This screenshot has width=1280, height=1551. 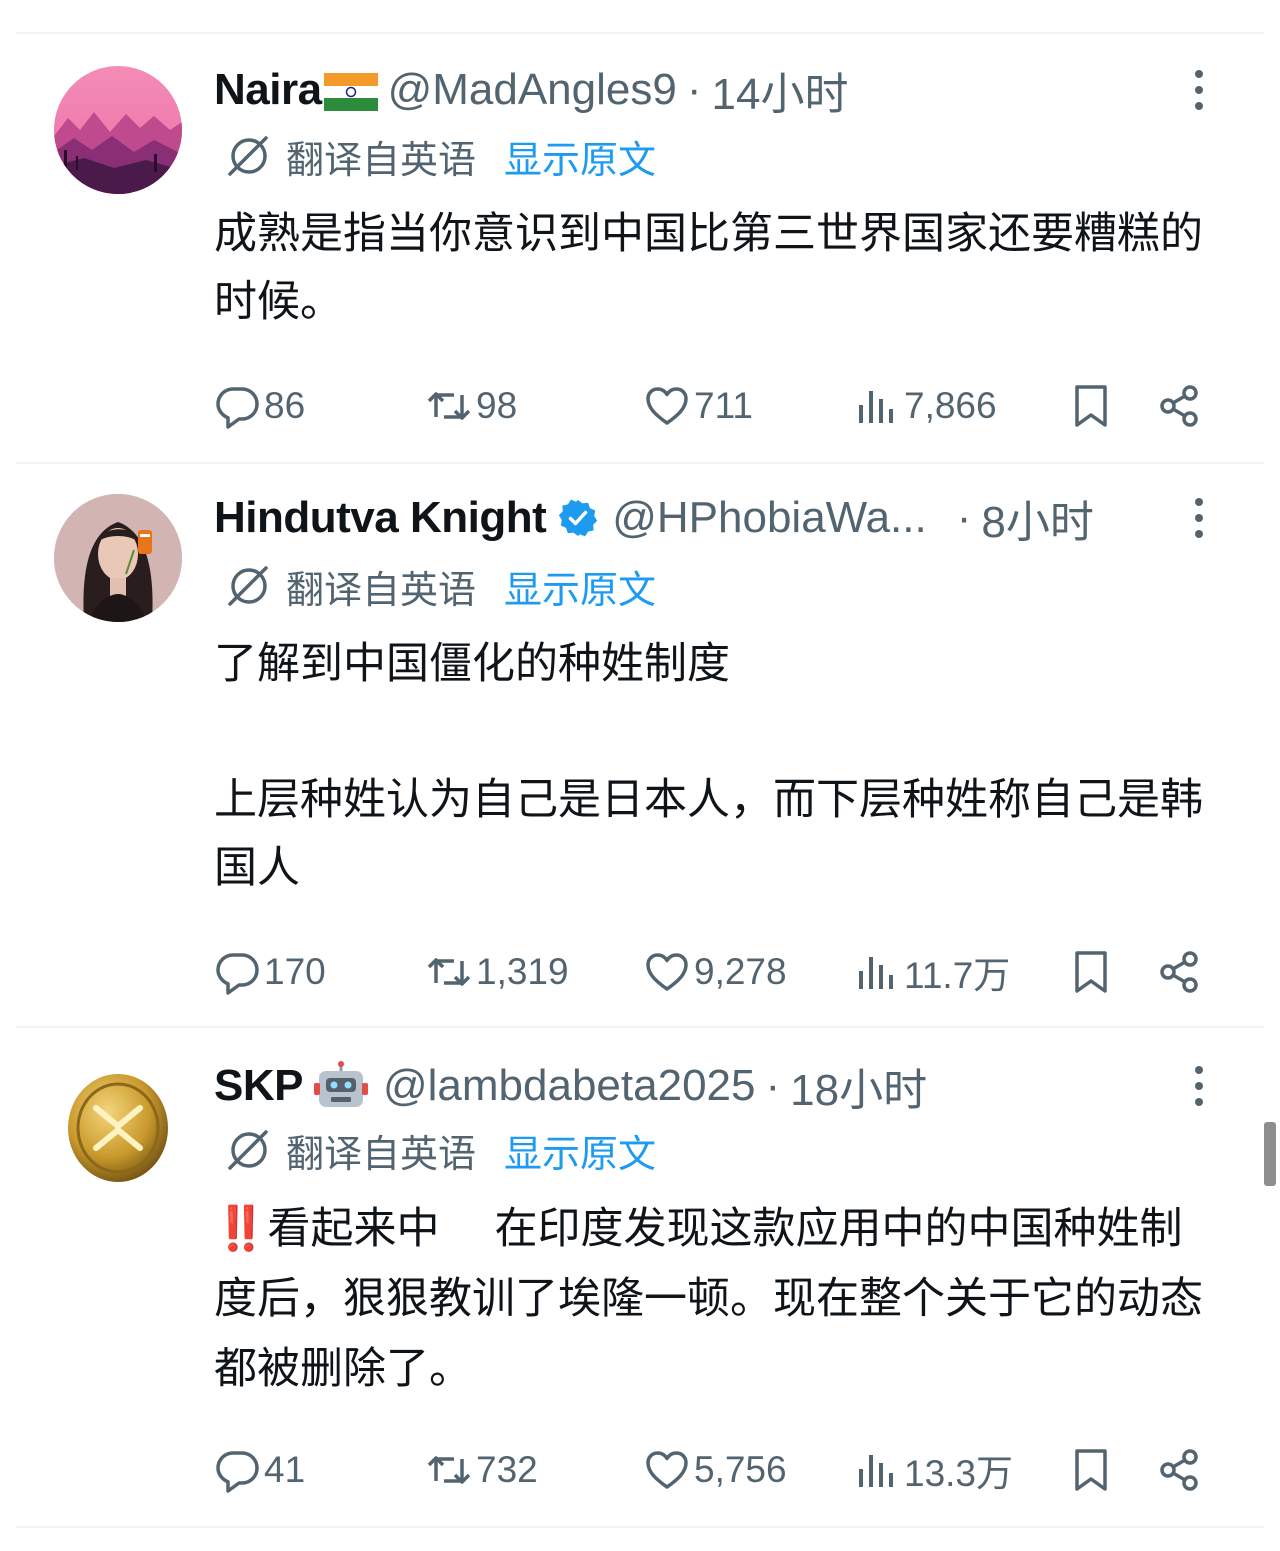 What do you see at coordinates (740, 1469) in the screenshot?
I see `like-count: 5,756` at bounding box center [740, 1469].